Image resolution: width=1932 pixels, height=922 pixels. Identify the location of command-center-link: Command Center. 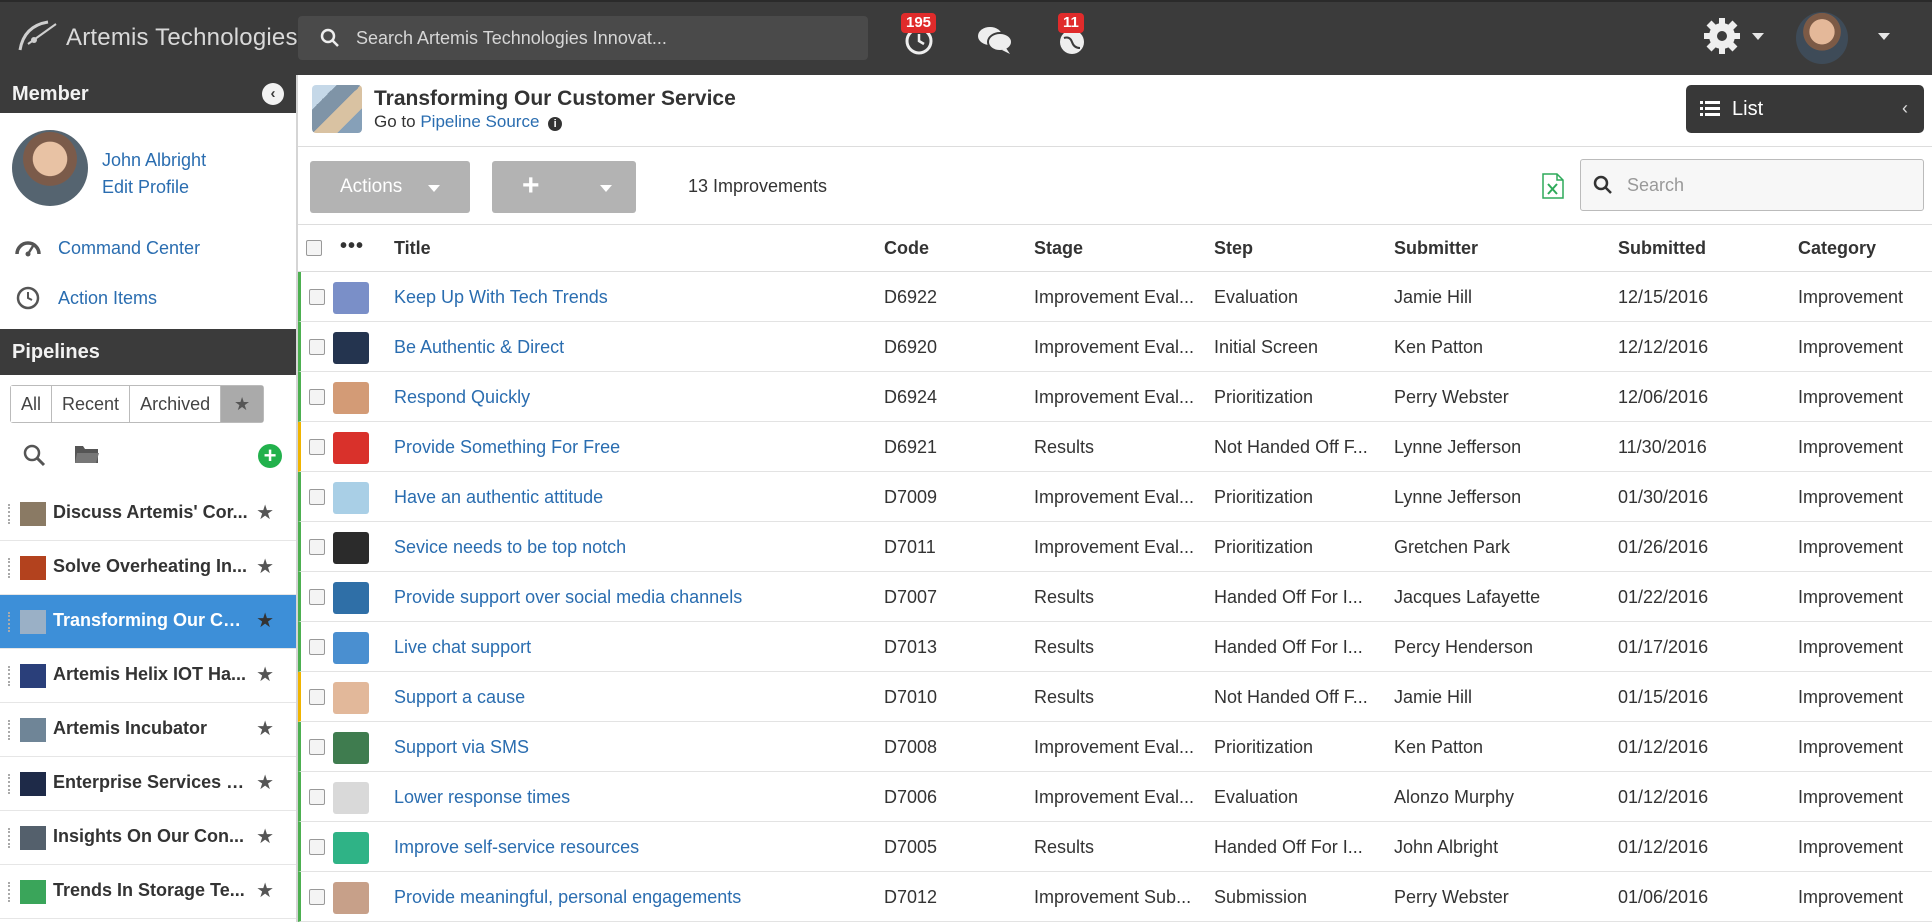
(148, 248).